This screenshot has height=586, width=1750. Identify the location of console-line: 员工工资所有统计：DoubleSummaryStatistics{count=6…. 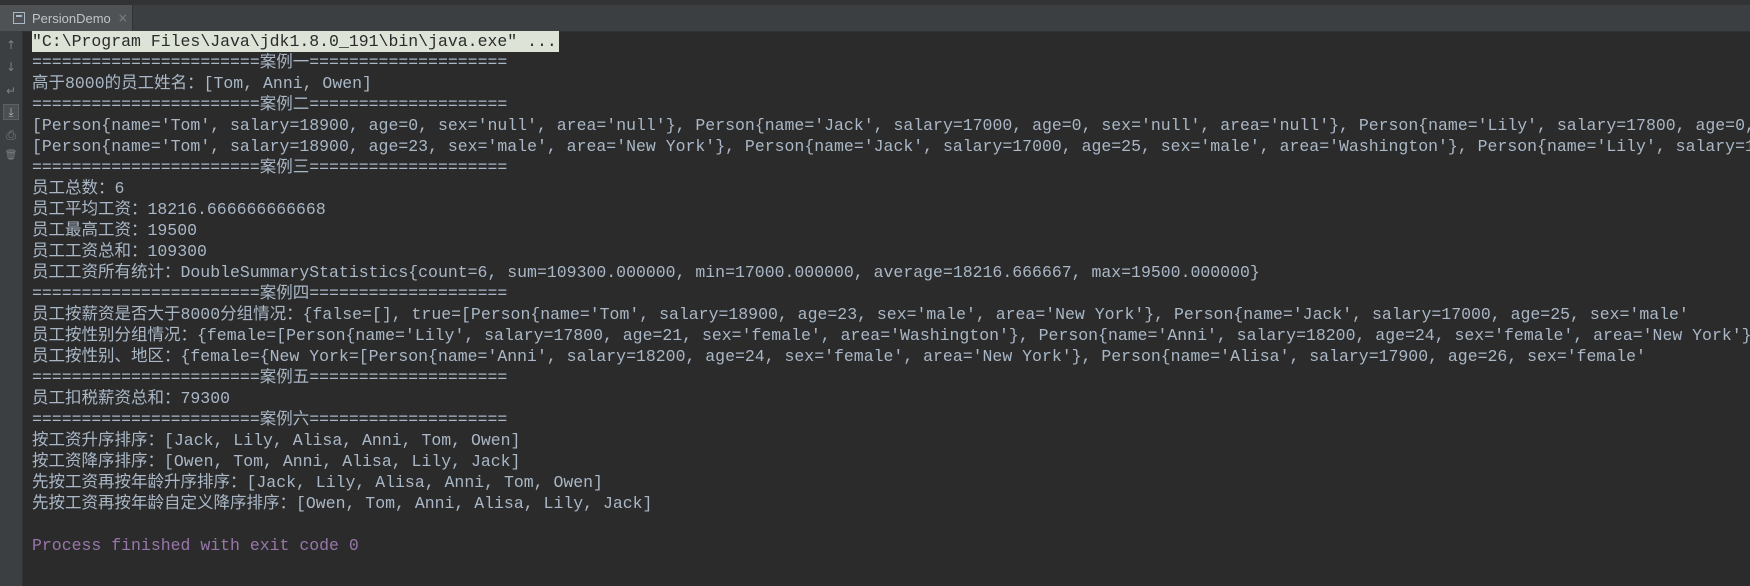
(646, 272).